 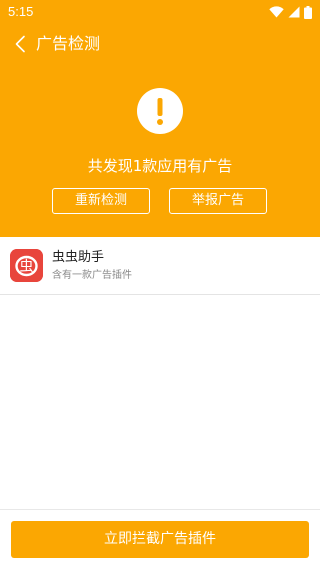 I want to click on report-ad-button: 举报广告, so click(x=218, y=201).